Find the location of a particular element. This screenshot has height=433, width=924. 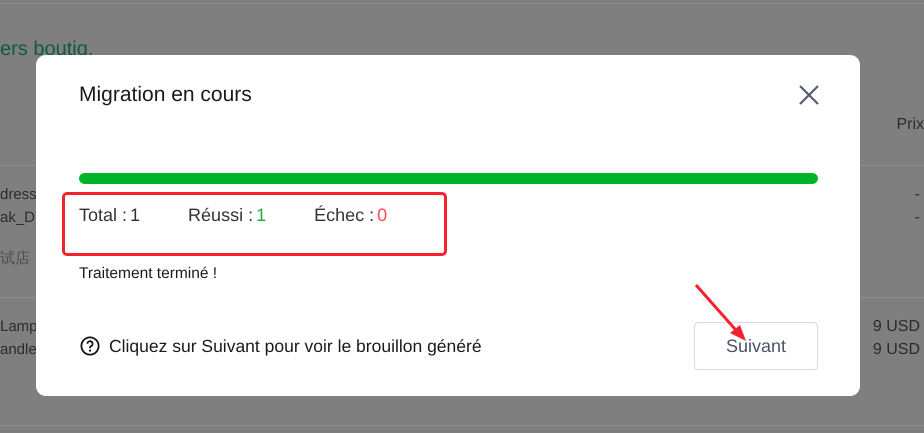

product-name: Lamp is located at coordinates (19, 327).